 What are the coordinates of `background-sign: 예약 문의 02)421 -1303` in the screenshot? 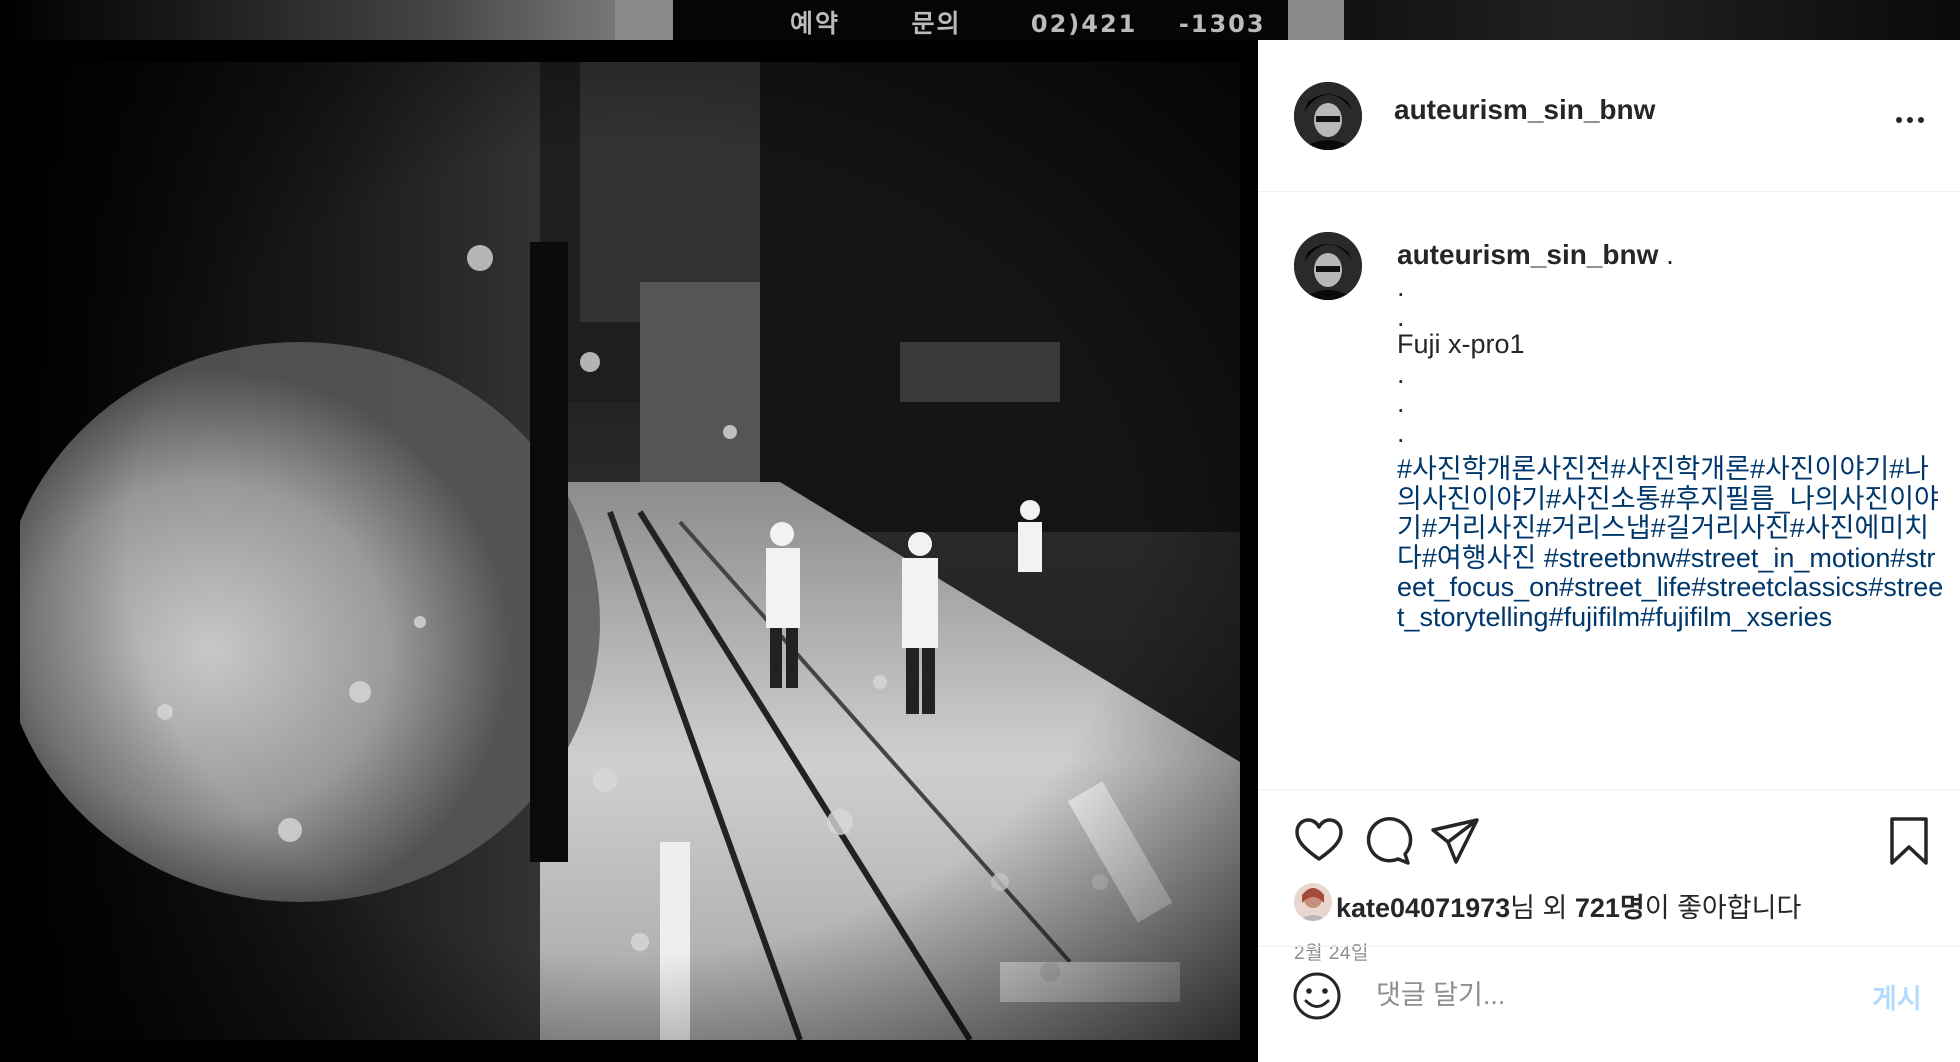 It's located at (1028, 22).